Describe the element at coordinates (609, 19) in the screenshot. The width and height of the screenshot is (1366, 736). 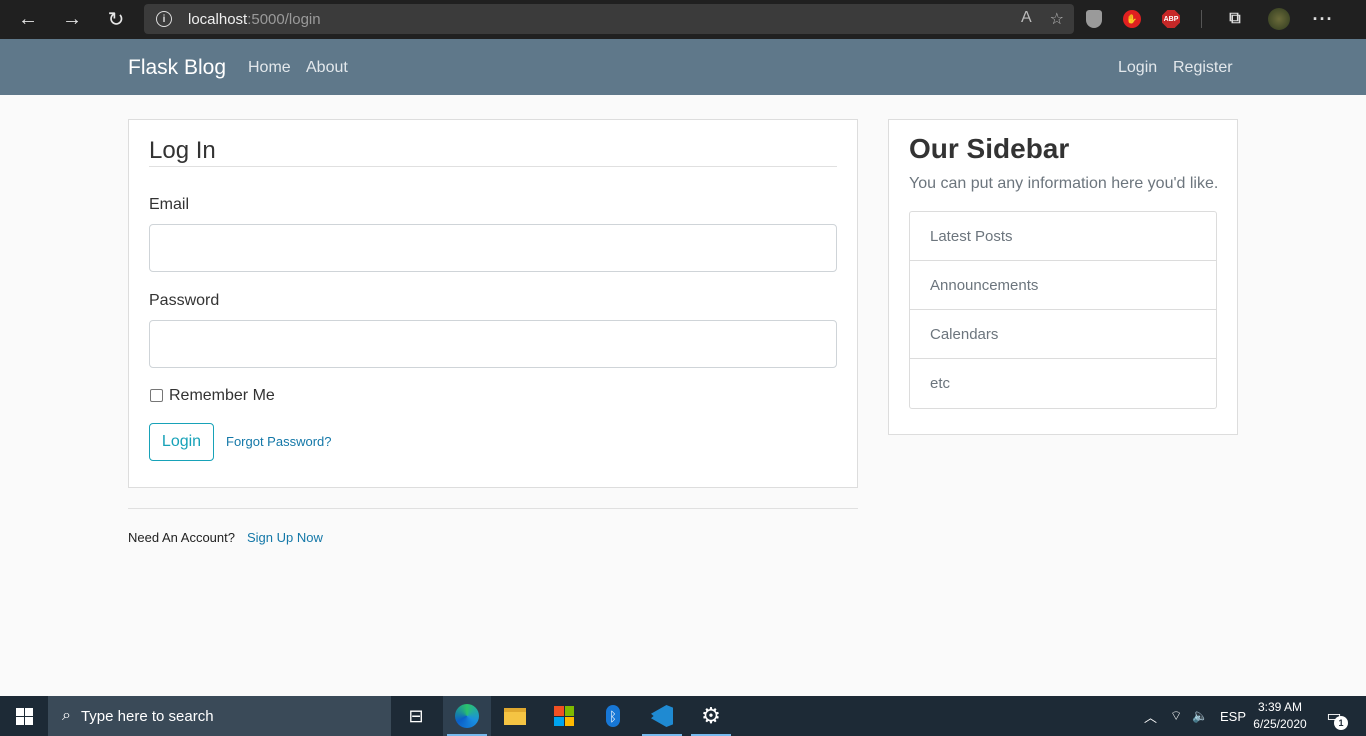
I see `address-bar: i localhost:5000/login A ☆` at that location.